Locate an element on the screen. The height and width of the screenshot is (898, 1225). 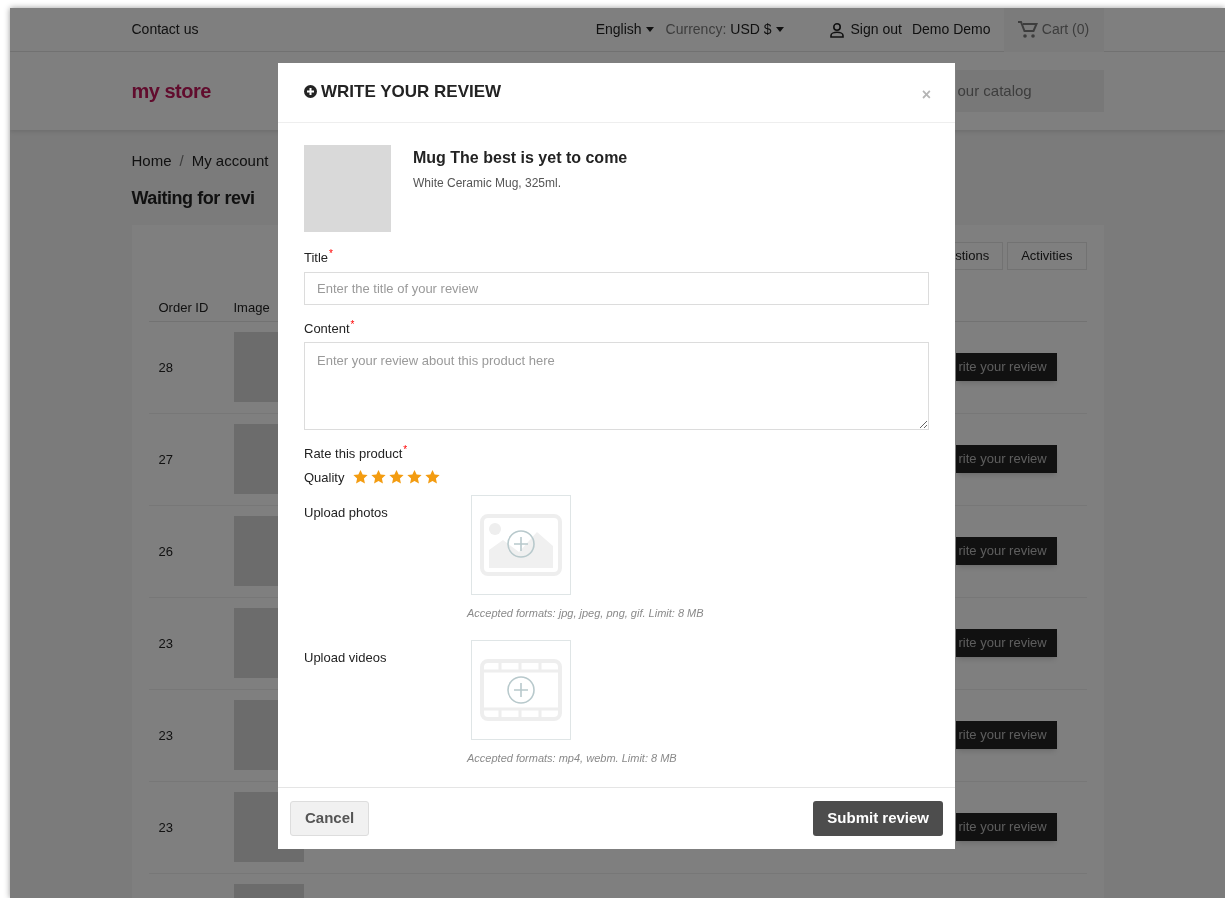
table-cell: 28 is located at coordinates (165, 367).